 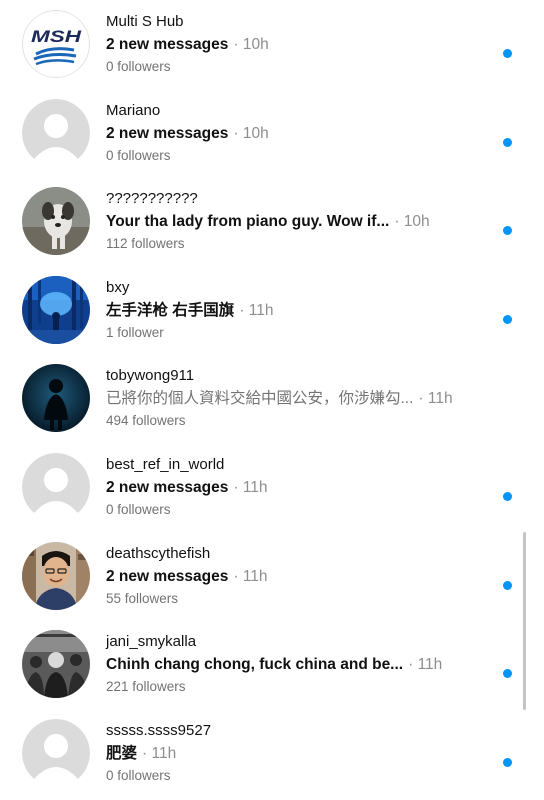 What do you see at coordinates (272, 753) in the screenshot?
I see `thread-row: sssss.ssss9527 肥婆 · 11h 0 followers` at bounding box center [272, 753].